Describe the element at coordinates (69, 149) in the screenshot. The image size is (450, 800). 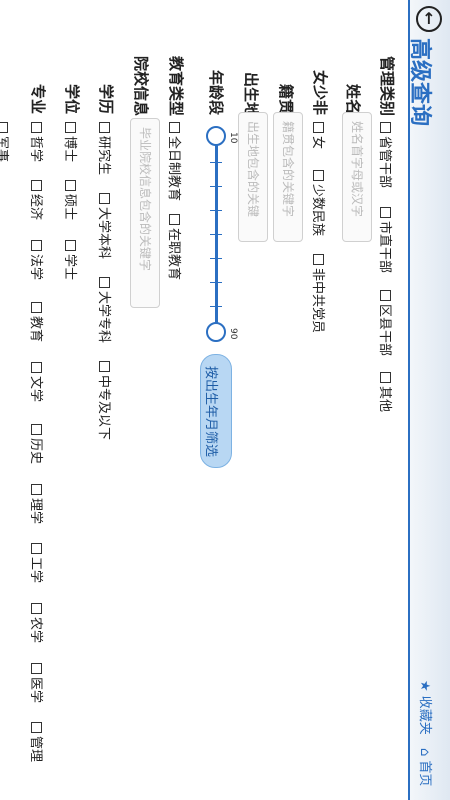
I see `checkbox-label: 博士` at that location.